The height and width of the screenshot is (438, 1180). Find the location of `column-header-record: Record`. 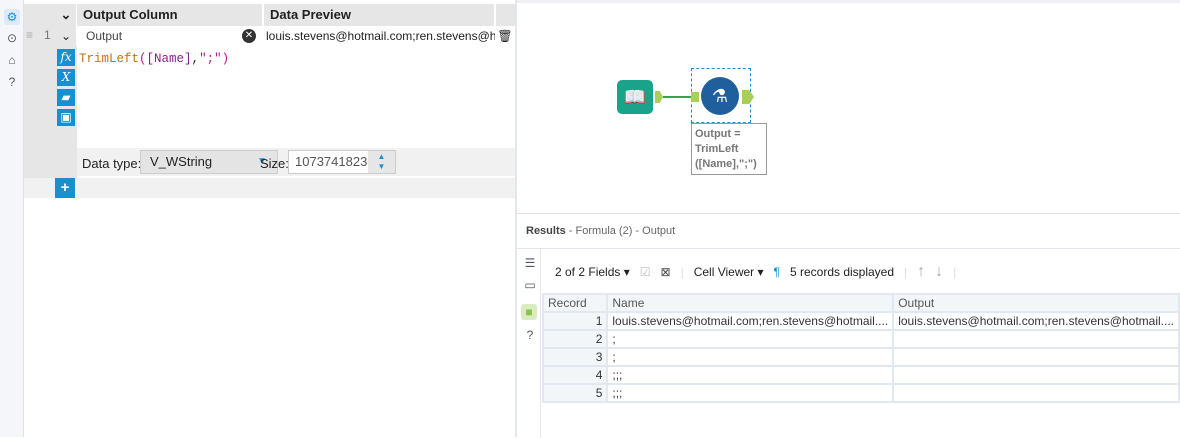

column-header-record: Record is located at coordinates (575, 303).